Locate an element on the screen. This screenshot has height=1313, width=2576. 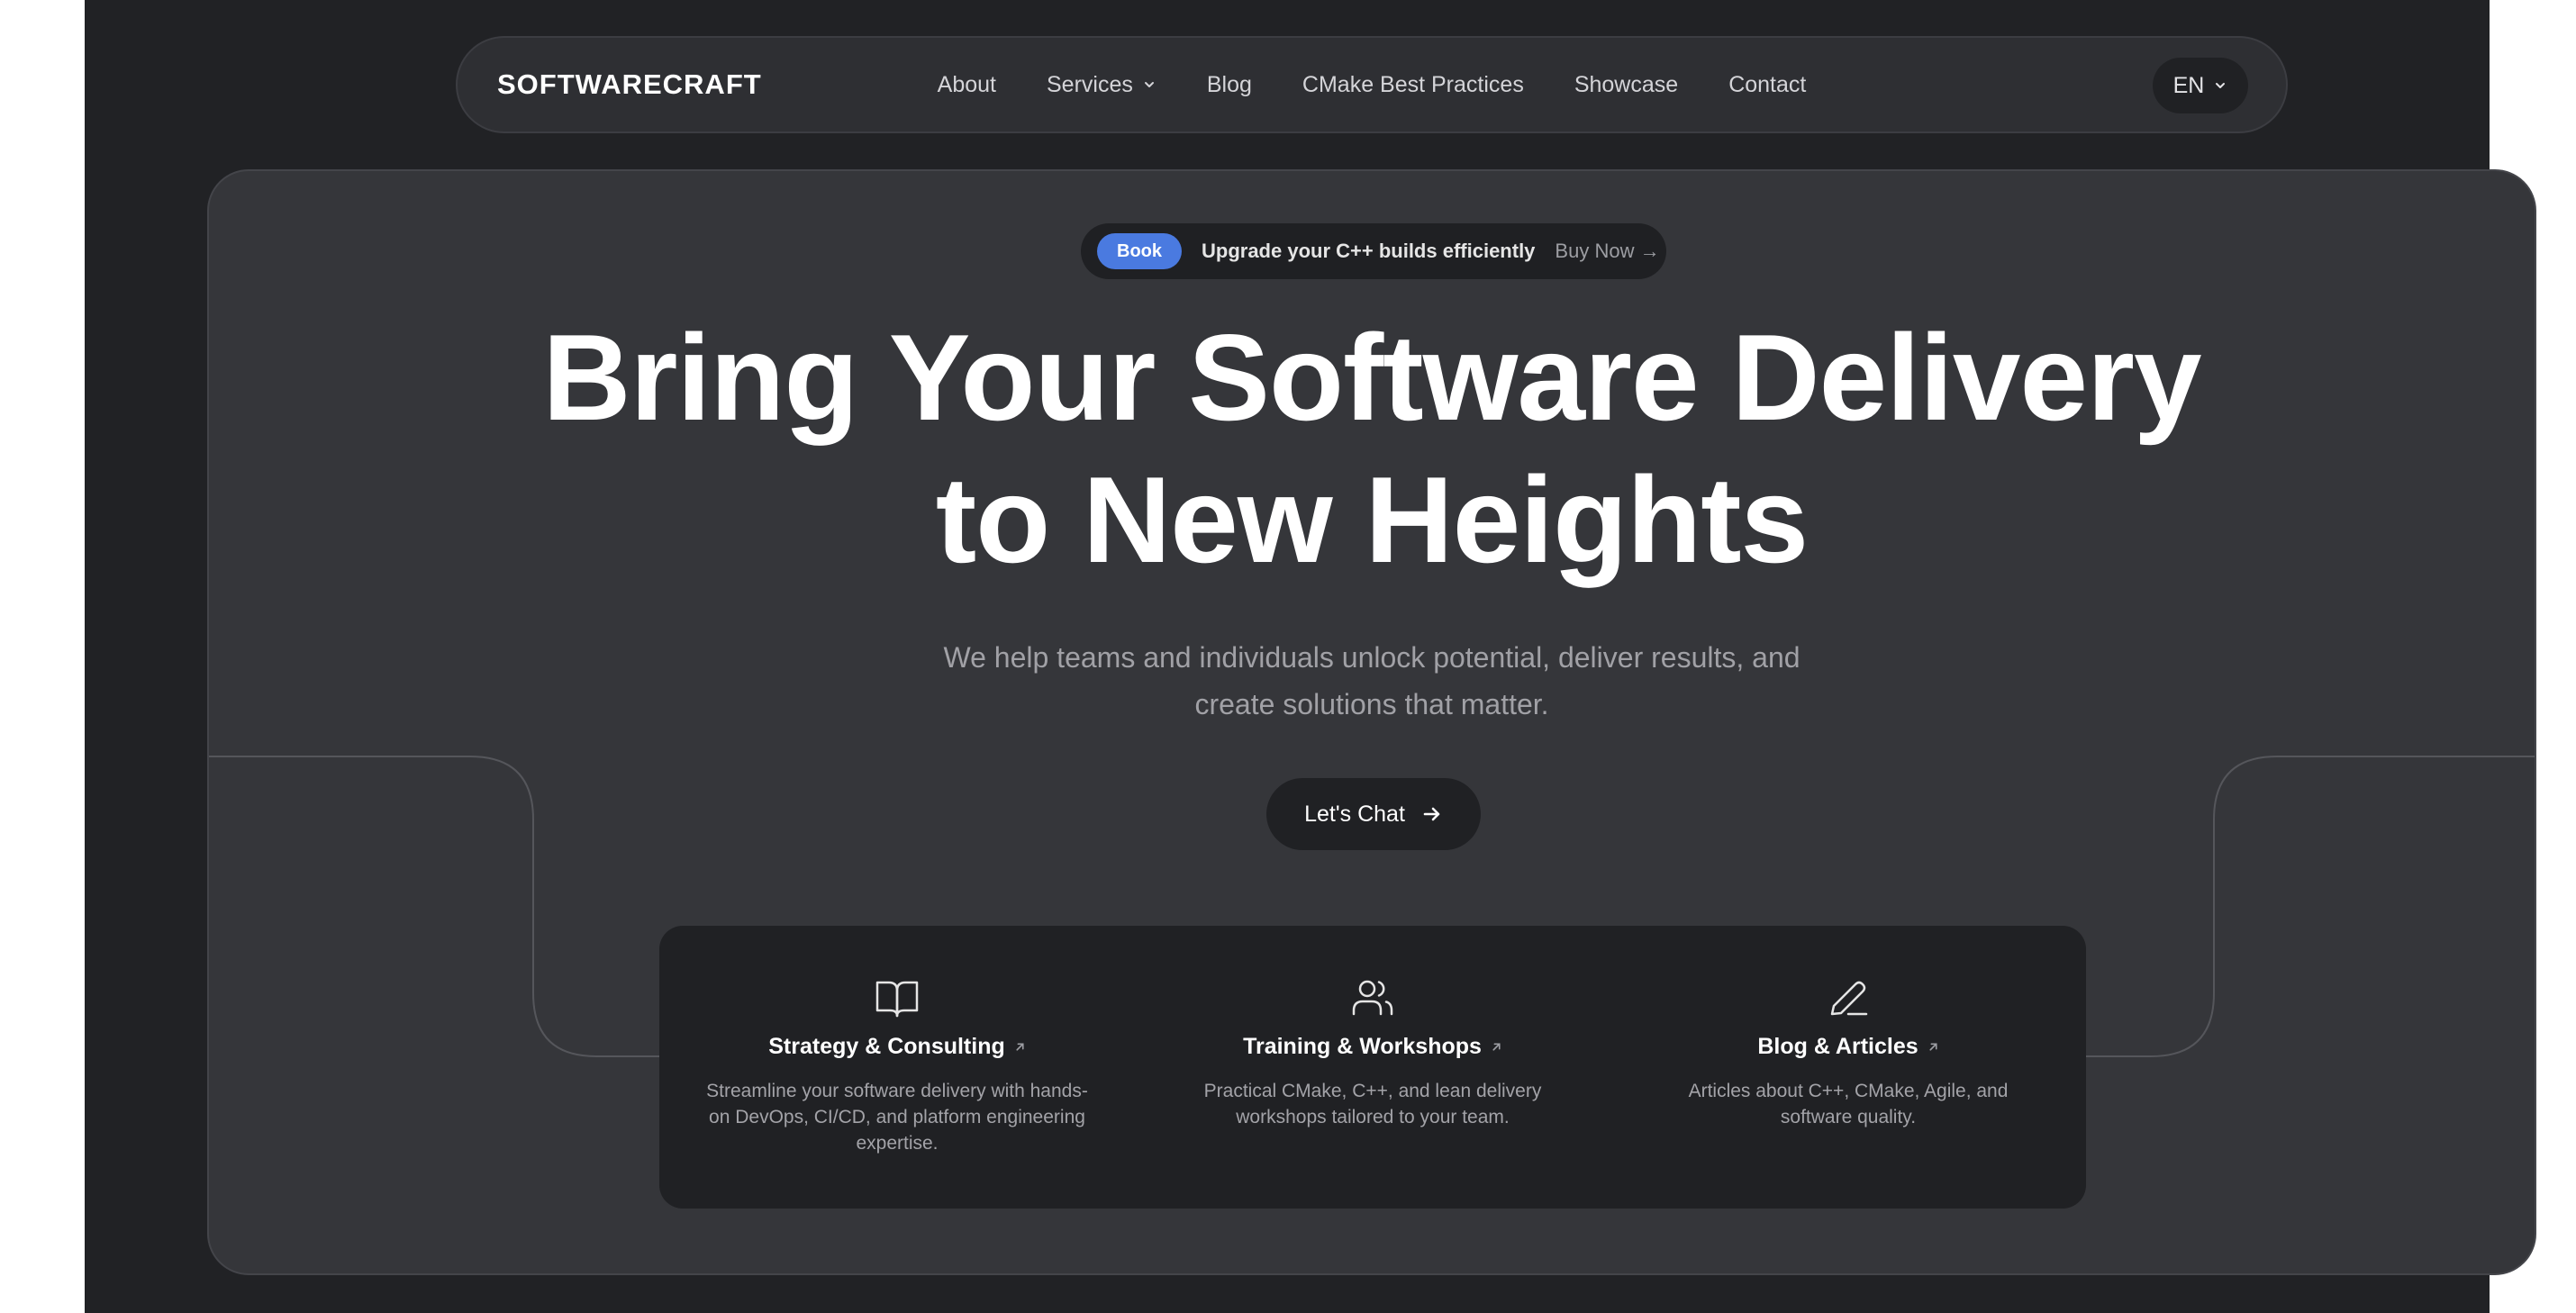
nav-item-cmake-best-practices: CMake Best Practices is located at coordinates (1413, 85).